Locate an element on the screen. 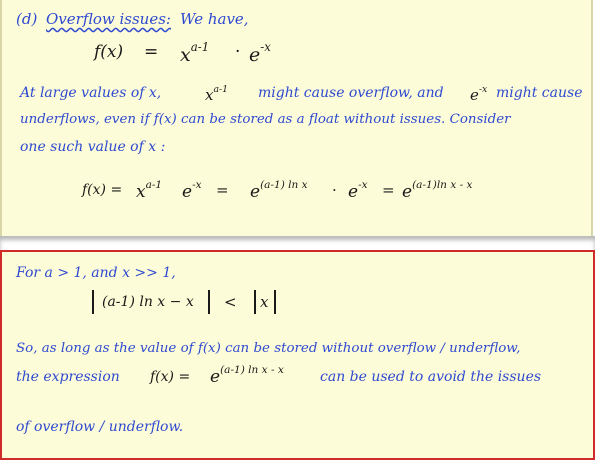  heading-title: Overflow issues: is located at coordinates (108, 19).